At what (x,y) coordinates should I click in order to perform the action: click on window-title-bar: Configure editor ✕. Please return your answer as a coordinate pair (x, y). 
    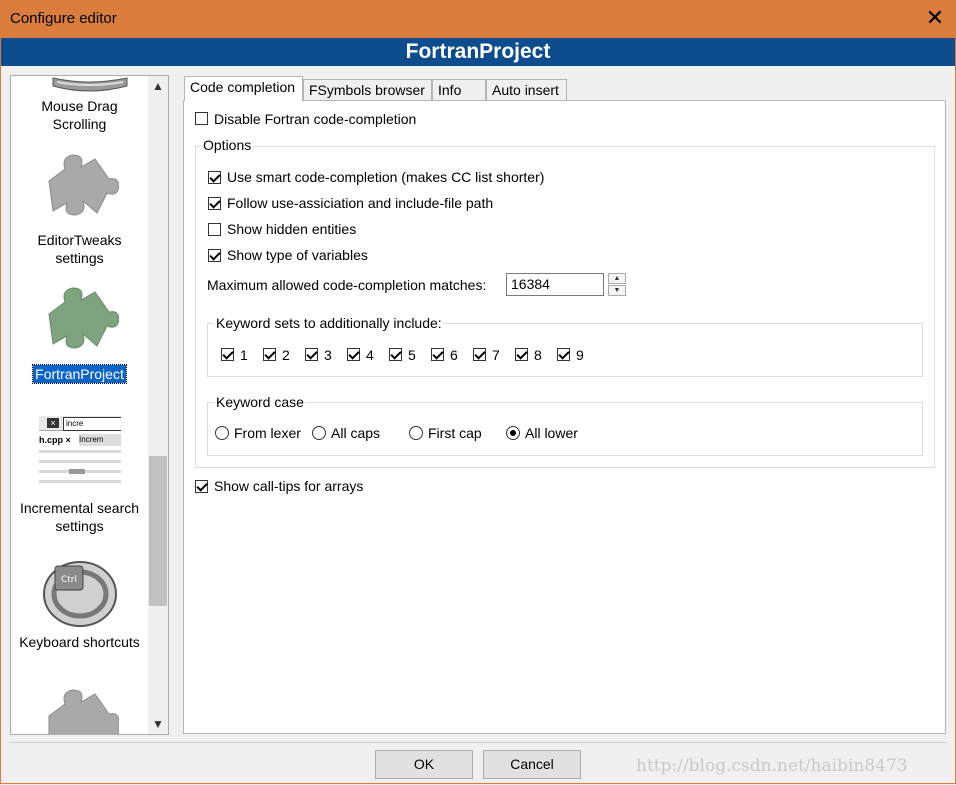
    Looking at the image, I should click on (478, 19).